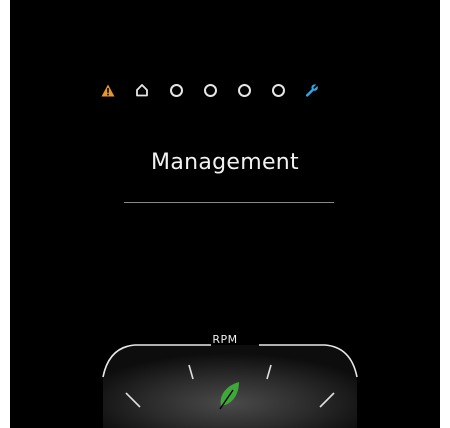 The height and width of the screenshot is (428, 450). I want to click on status-icon-row, so click(225, 90).